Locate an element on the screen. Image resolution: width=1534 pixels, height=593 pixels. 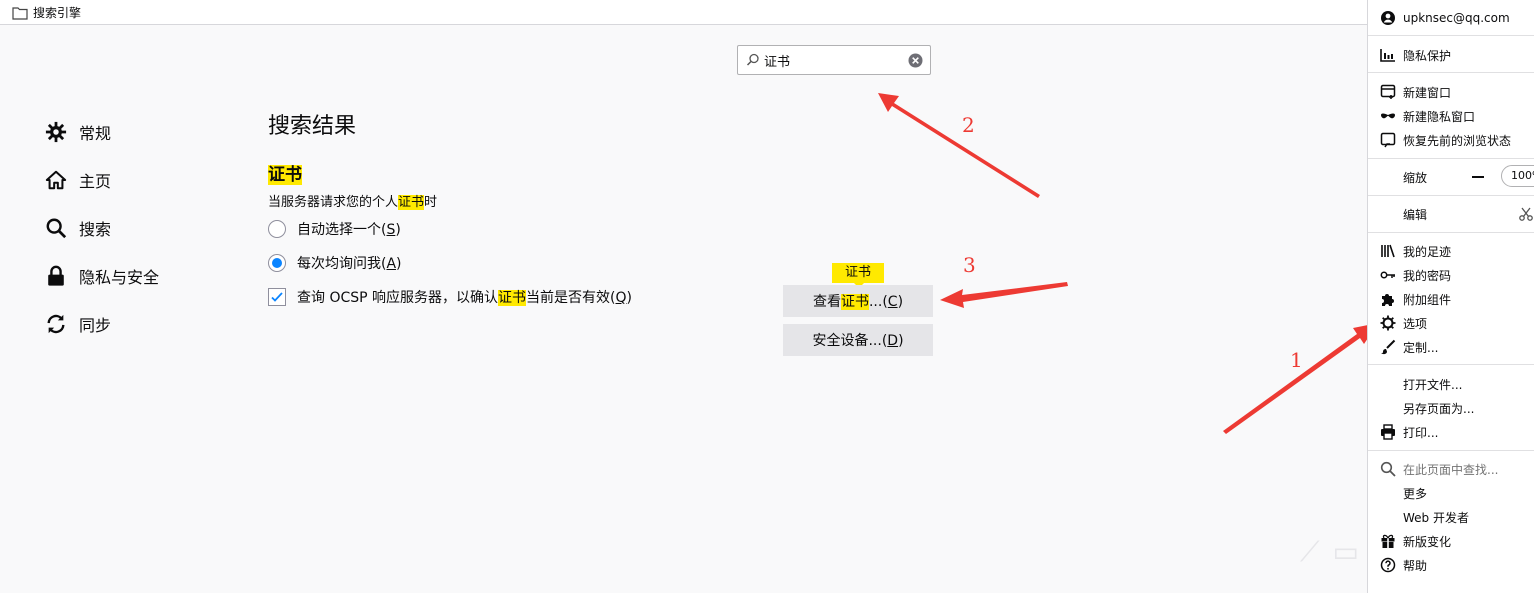
nav-item-sync: 同步 is located at coordinates (102, 324).